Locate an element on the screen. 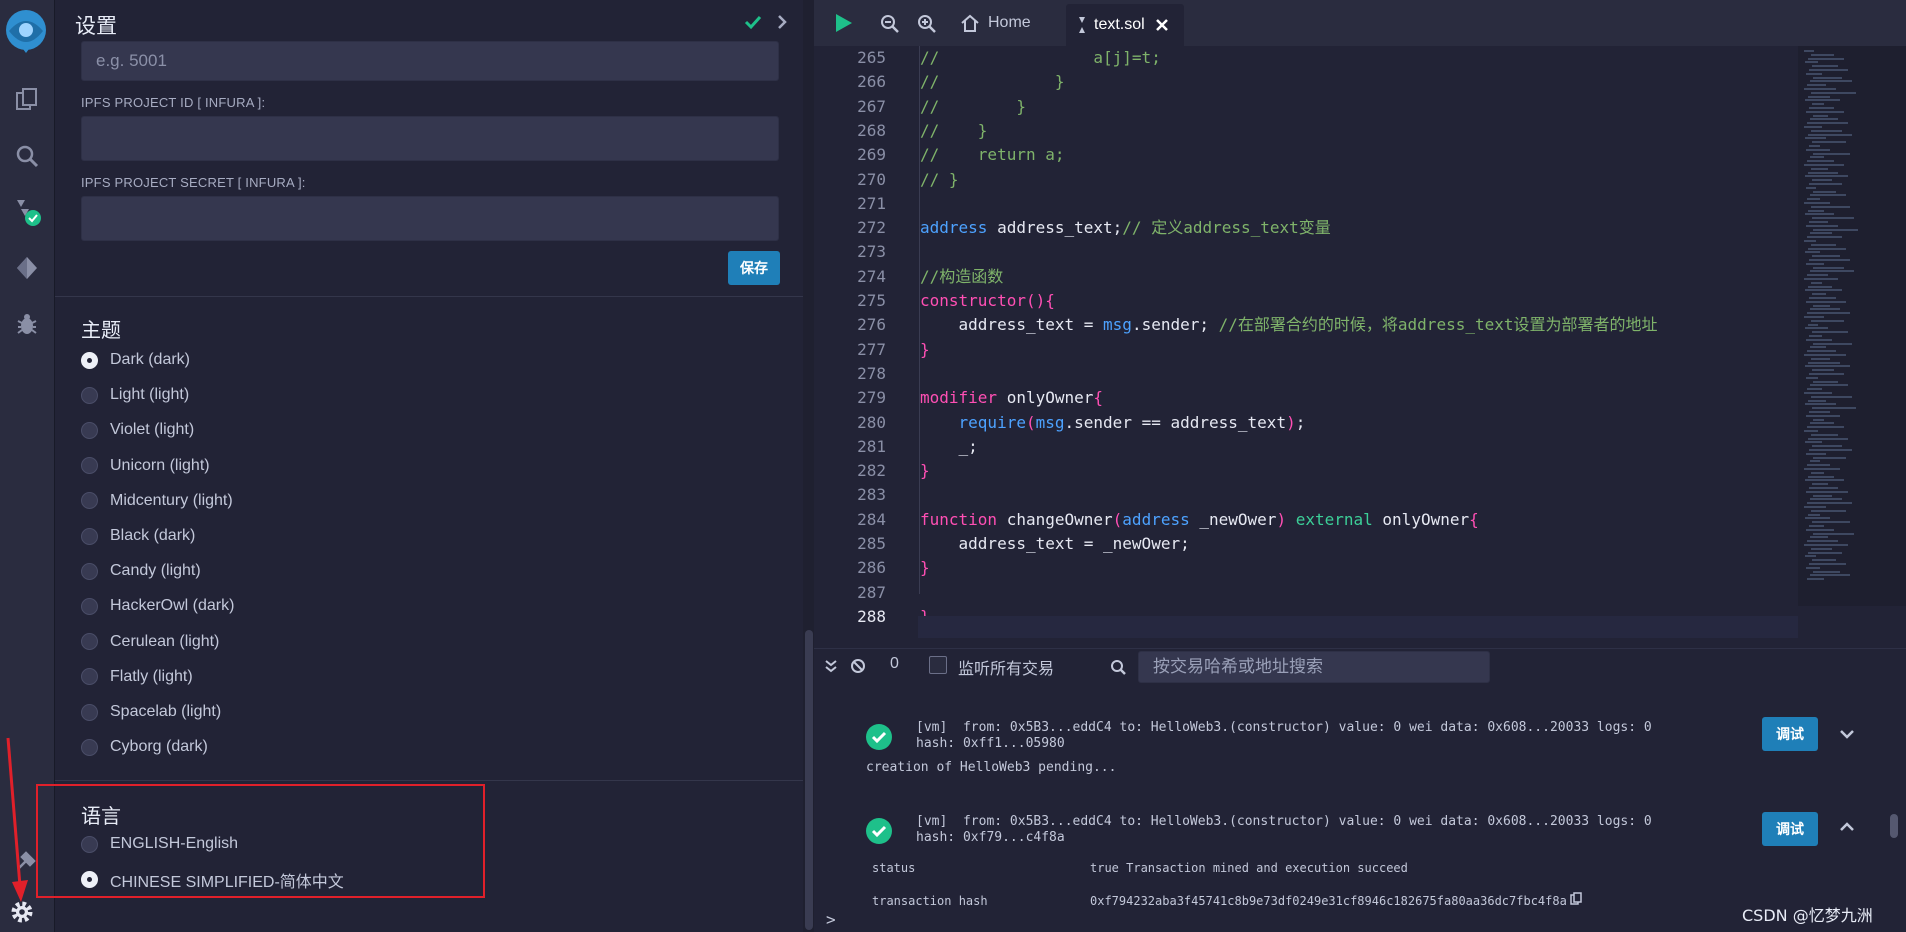 The height and width of the screenshot is (932, 1906). save-button: 保存 is located at coordinates (754, 268).